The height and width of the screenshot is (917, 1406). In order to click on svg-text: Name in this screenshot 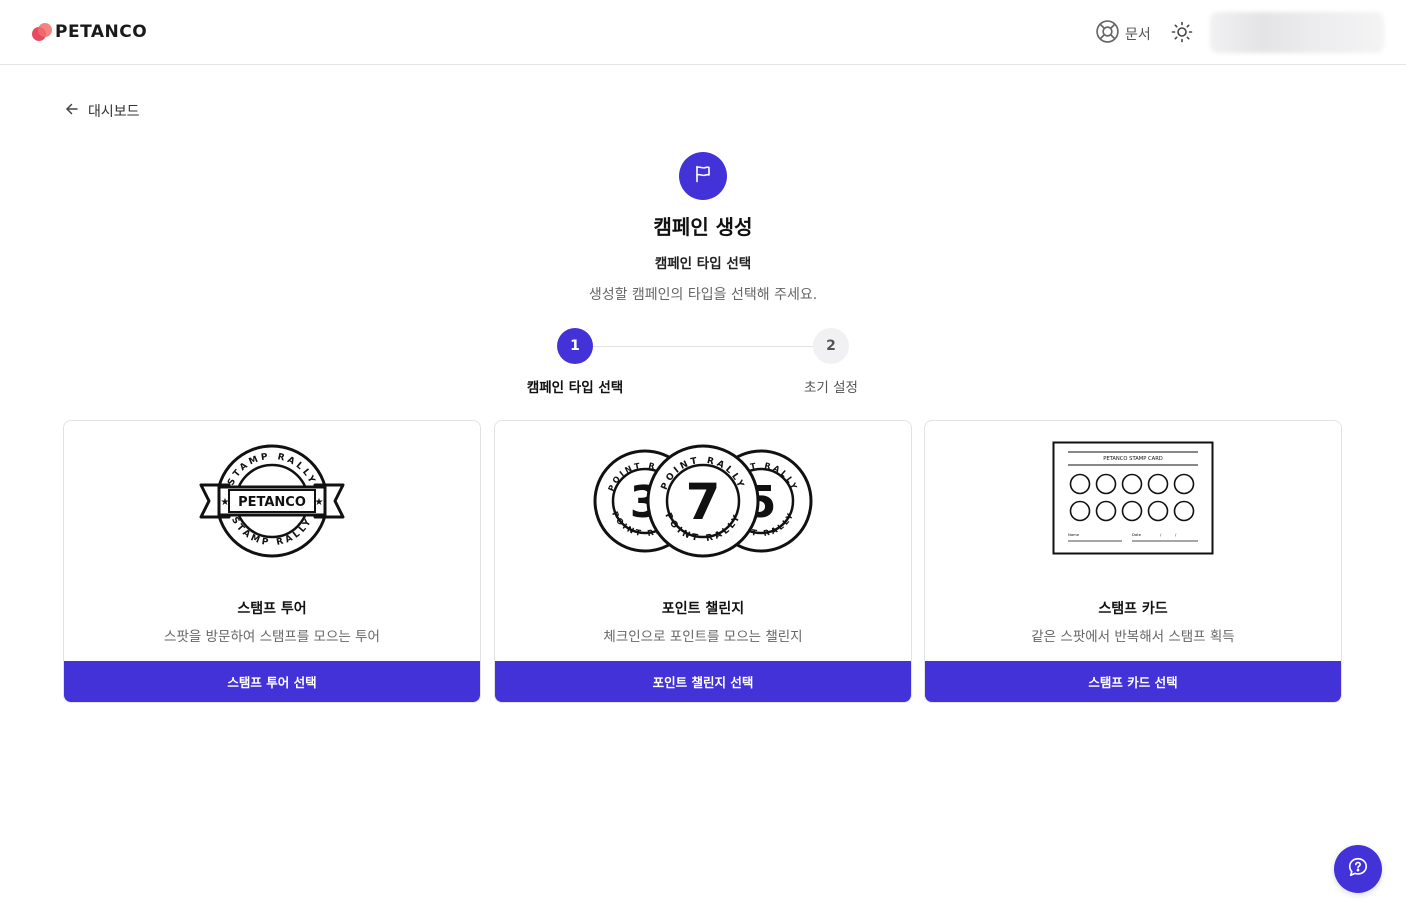, I will do `click(1074, 534)`.